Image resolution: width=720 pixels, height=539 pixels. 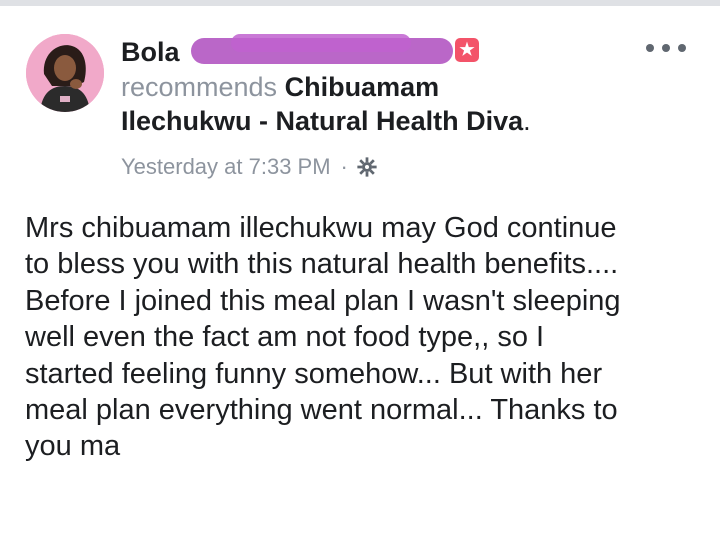 I want to click on author-row: Bola ★, so click(x=381, y=52).